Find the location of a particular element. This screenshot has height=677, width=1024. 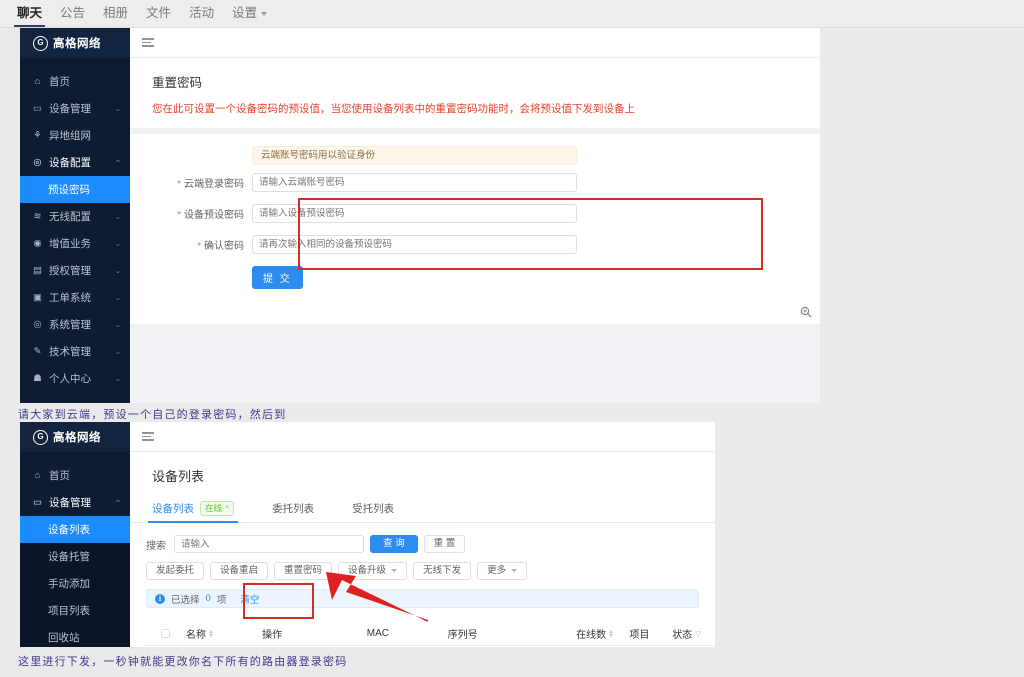

sidebar-item-tech-management: ✎ 技术管理 ⌄ is located at coordinates (75, 351).